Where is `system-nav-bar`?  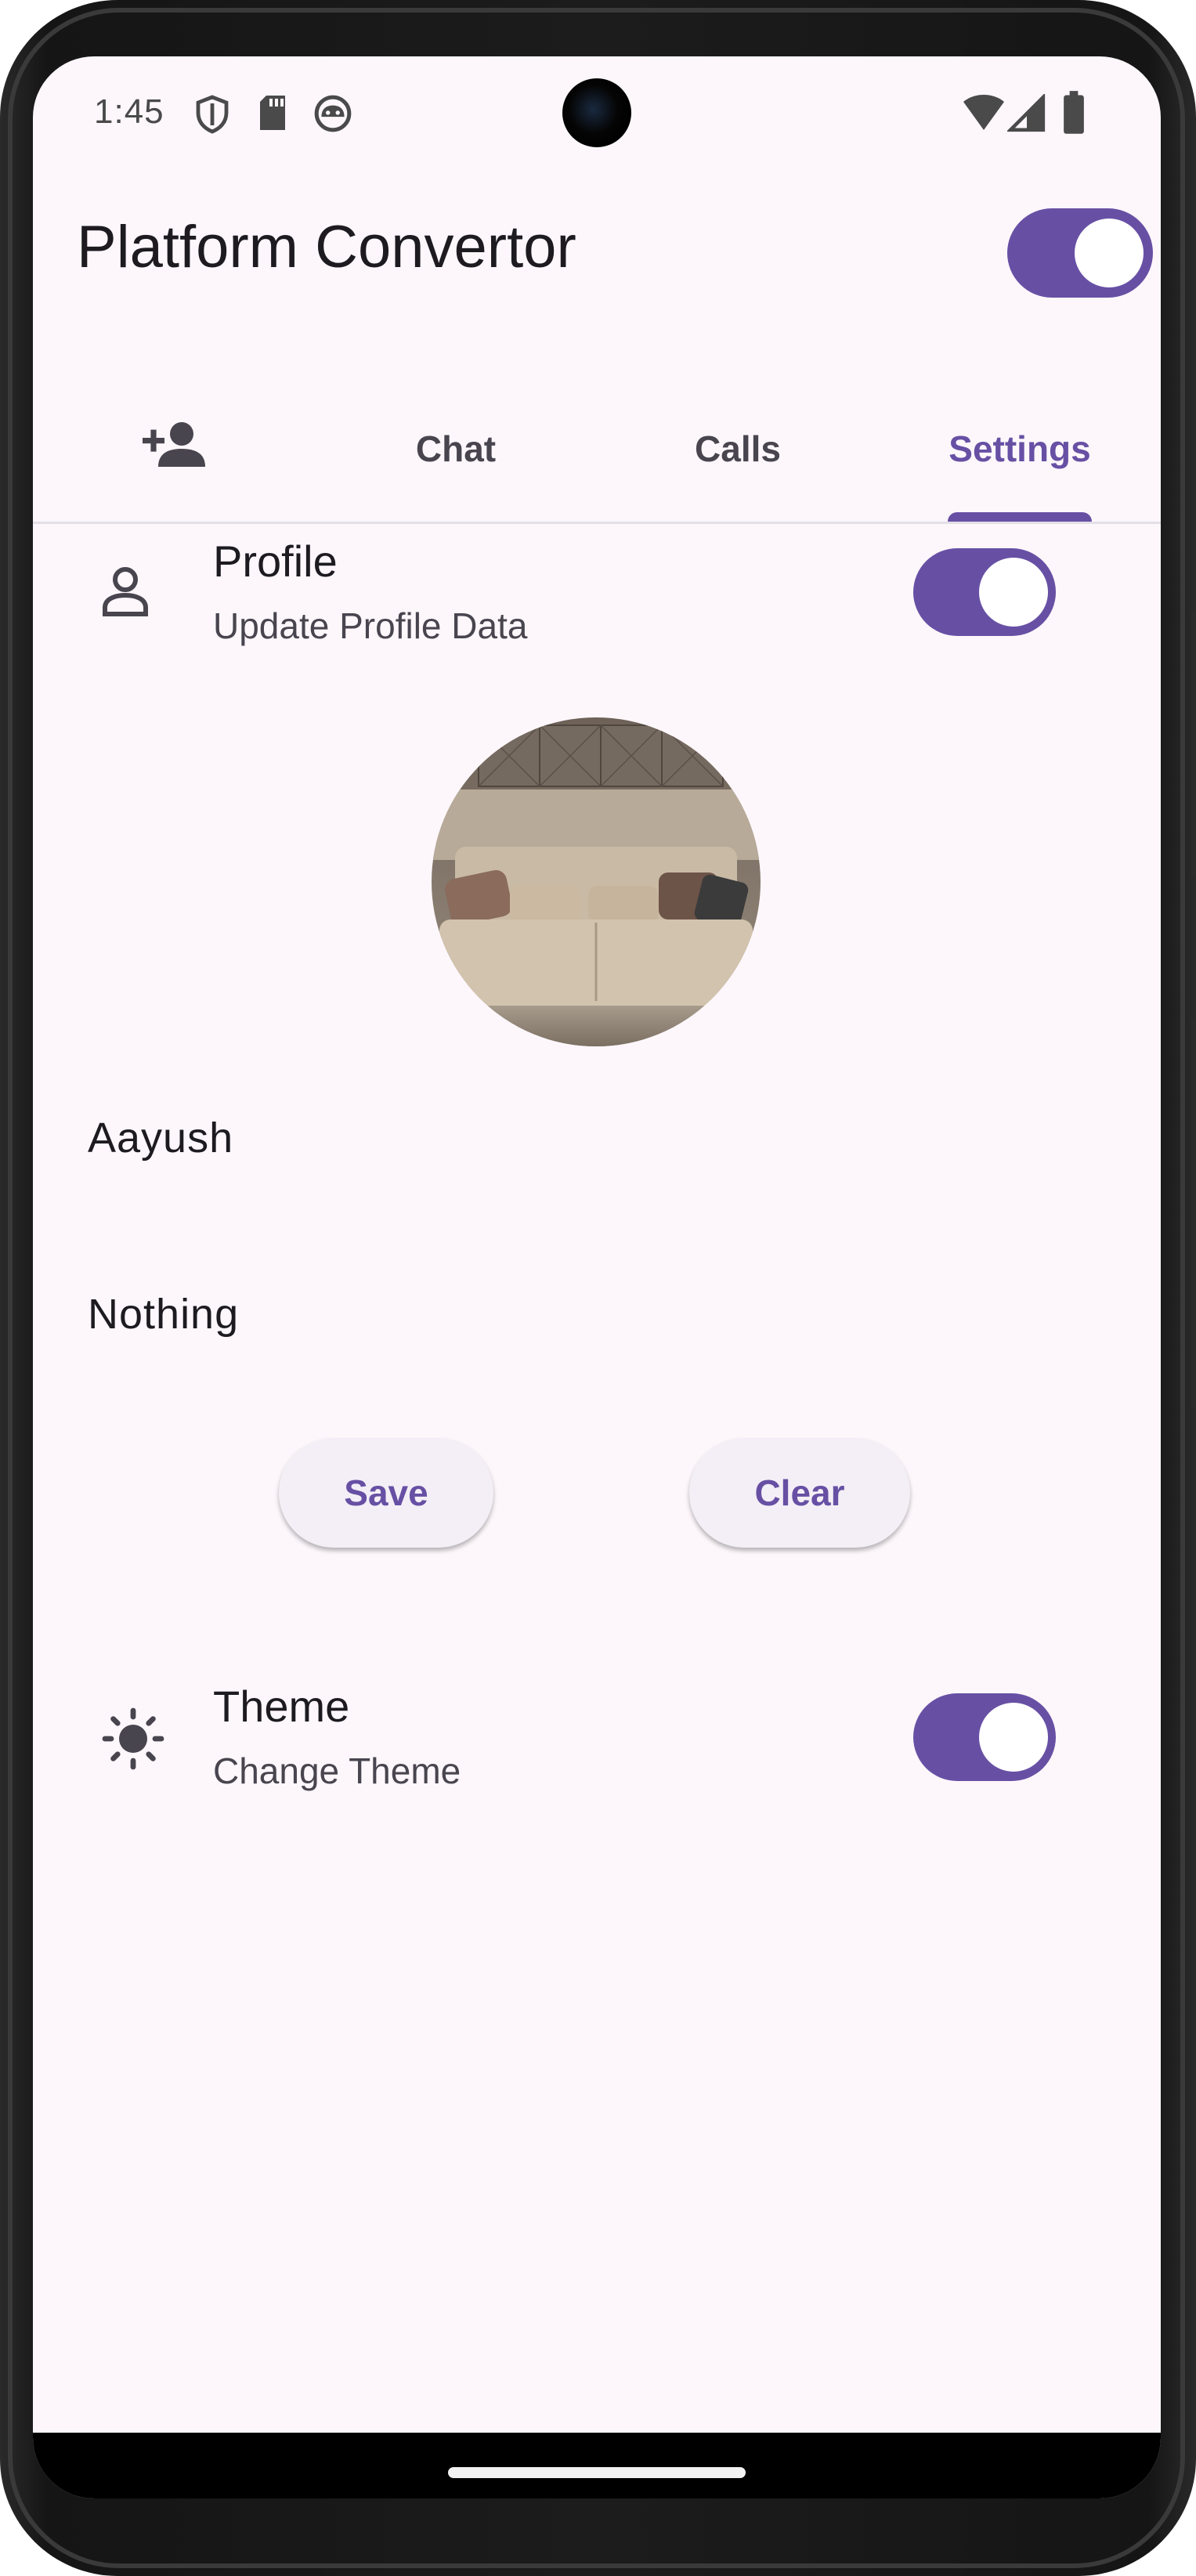
system-nav-bar is located at coordinates (597, 2465).